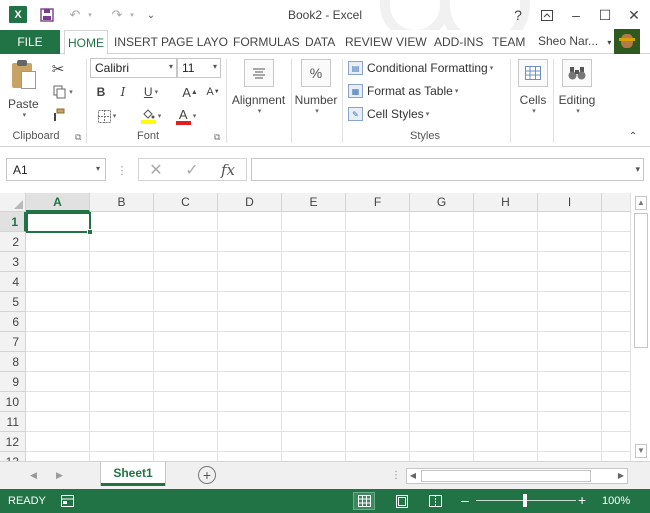 The image size is (650, 513). What do you see at coordinates (90, 15) in the screenshot?
I see `undo-dropdown-icon: ▾` at bounding box center [90, 15].